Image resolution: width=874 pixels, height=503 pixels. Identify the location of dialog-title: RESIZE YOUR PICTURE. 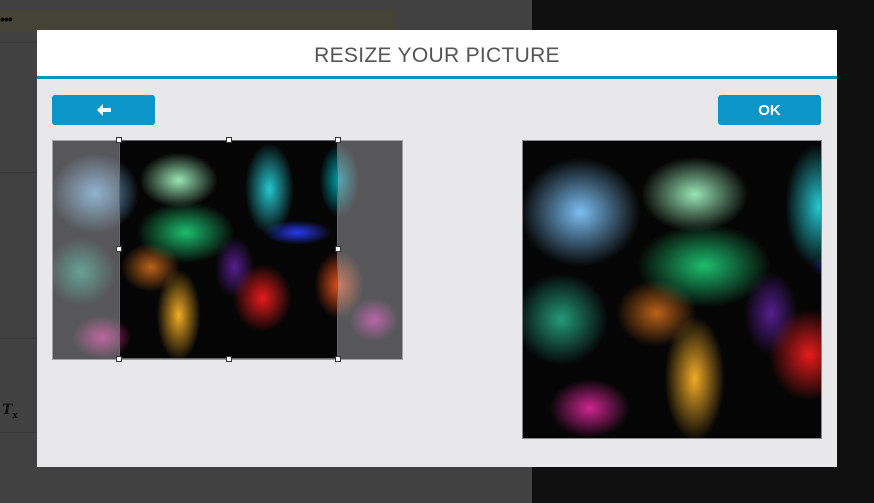
(437, 55).